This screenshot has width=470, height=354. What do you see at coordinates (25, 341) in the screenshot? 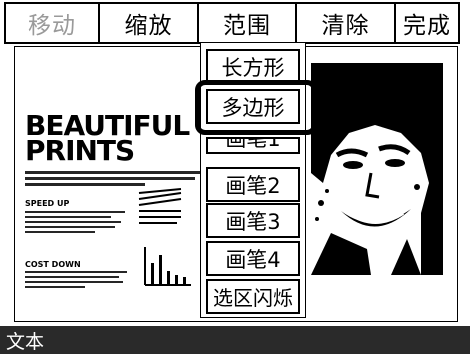
I see `status-bar-text: 文本` at bounding box center [25, 341].